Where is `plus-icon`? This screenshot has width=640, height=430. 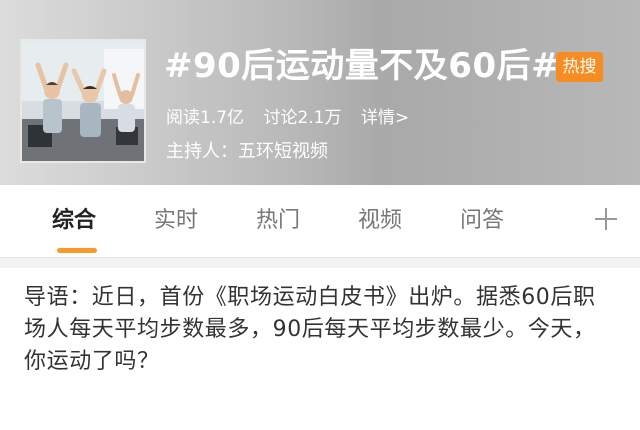
plus-icon is located at coordinates (606, 219).